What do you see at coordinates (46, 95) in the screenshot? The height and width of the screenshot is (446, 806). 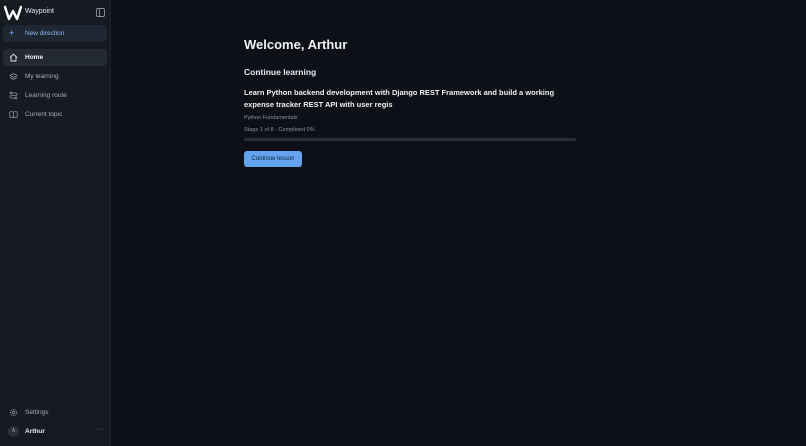 I see `sidebar-item-label: Learning route` at bounding box center [46, 95].